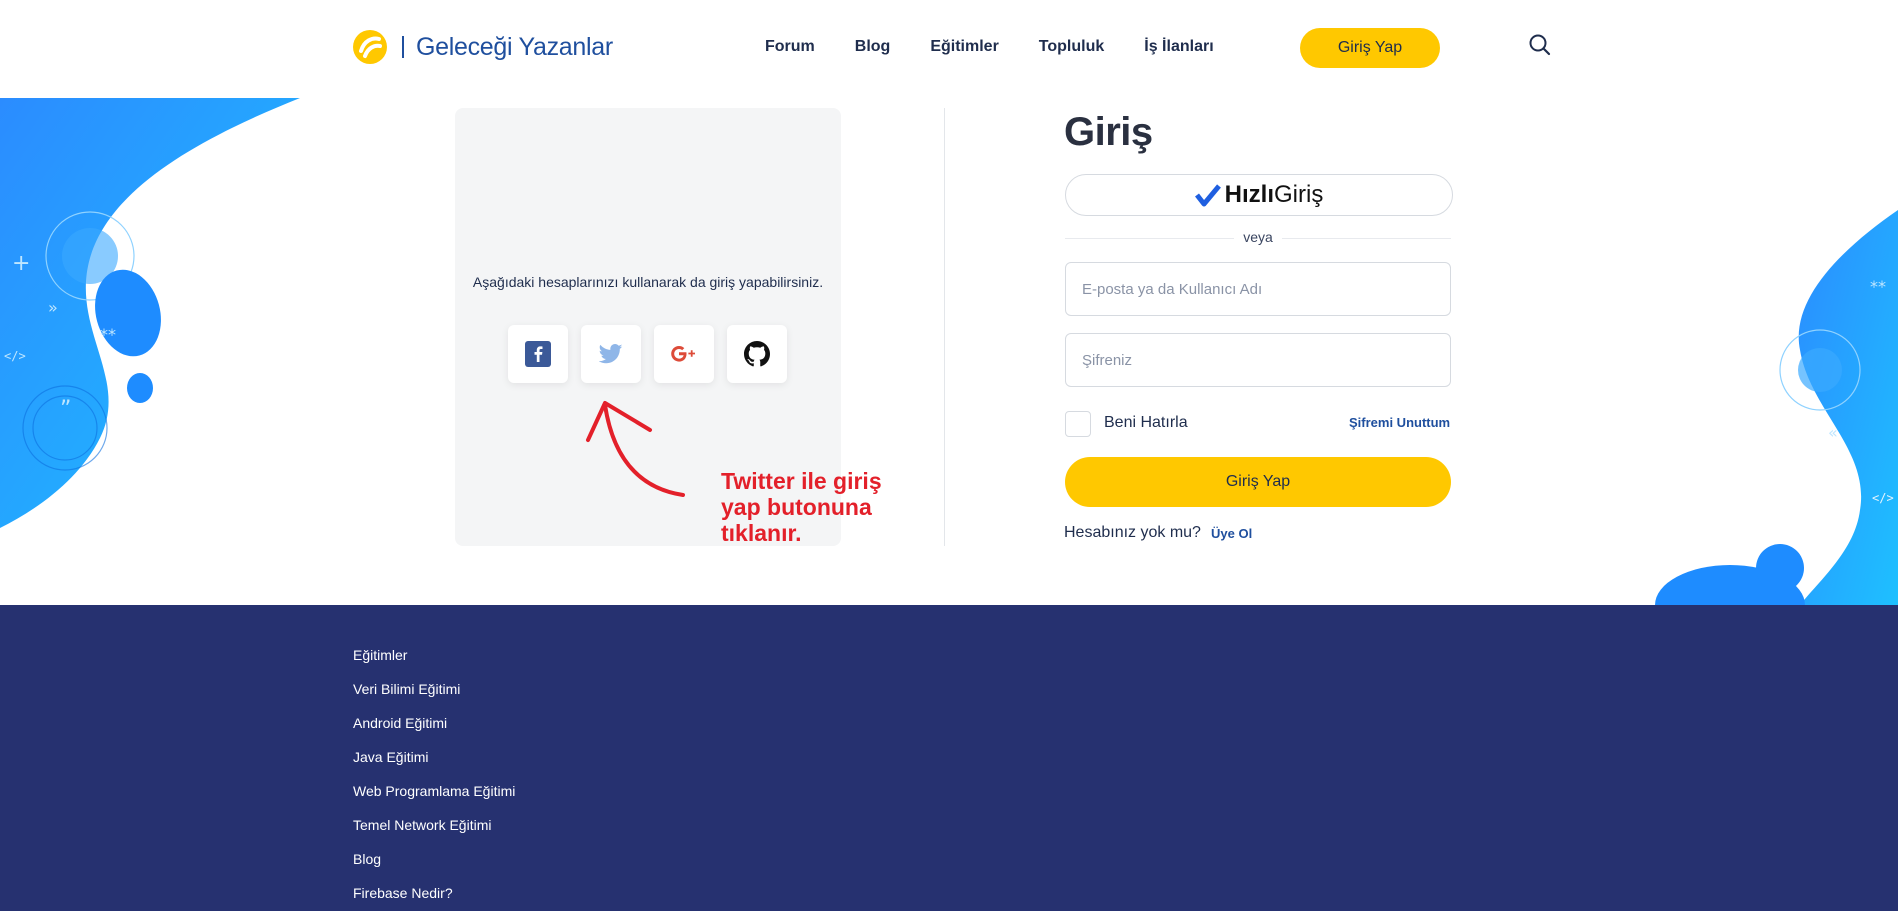  I want to click on password-field, so click(1258, 360).